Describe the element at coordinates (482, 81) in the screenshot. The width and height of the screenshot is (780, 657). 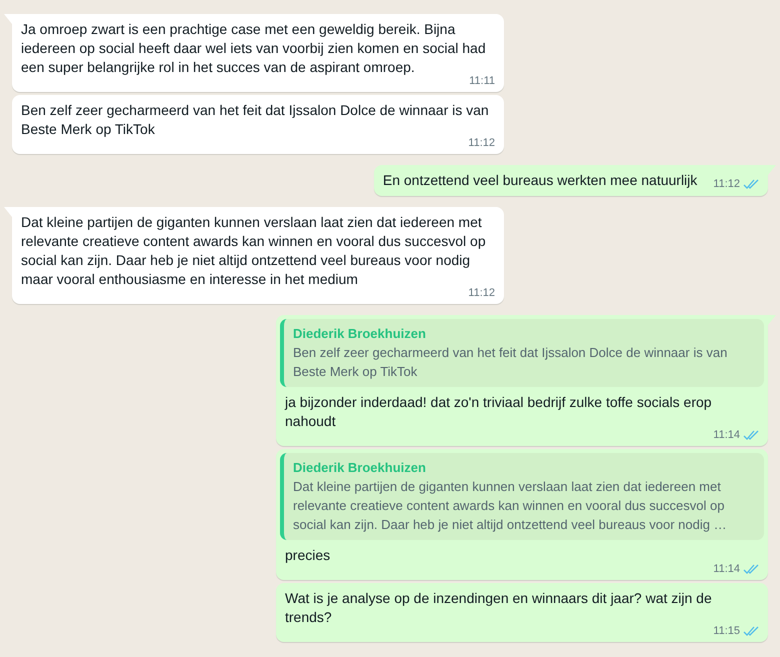
I see `message-time: 11:11` at that location.